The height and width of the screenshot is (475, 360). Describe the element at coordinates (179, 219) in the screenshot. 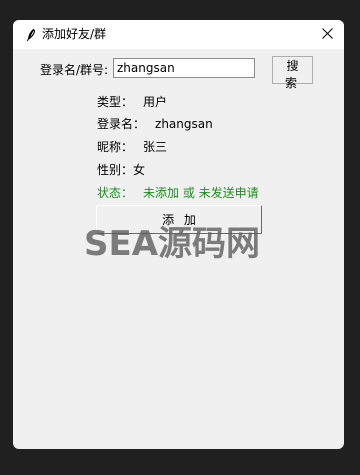

I see `add-button: 添 加` at that location.